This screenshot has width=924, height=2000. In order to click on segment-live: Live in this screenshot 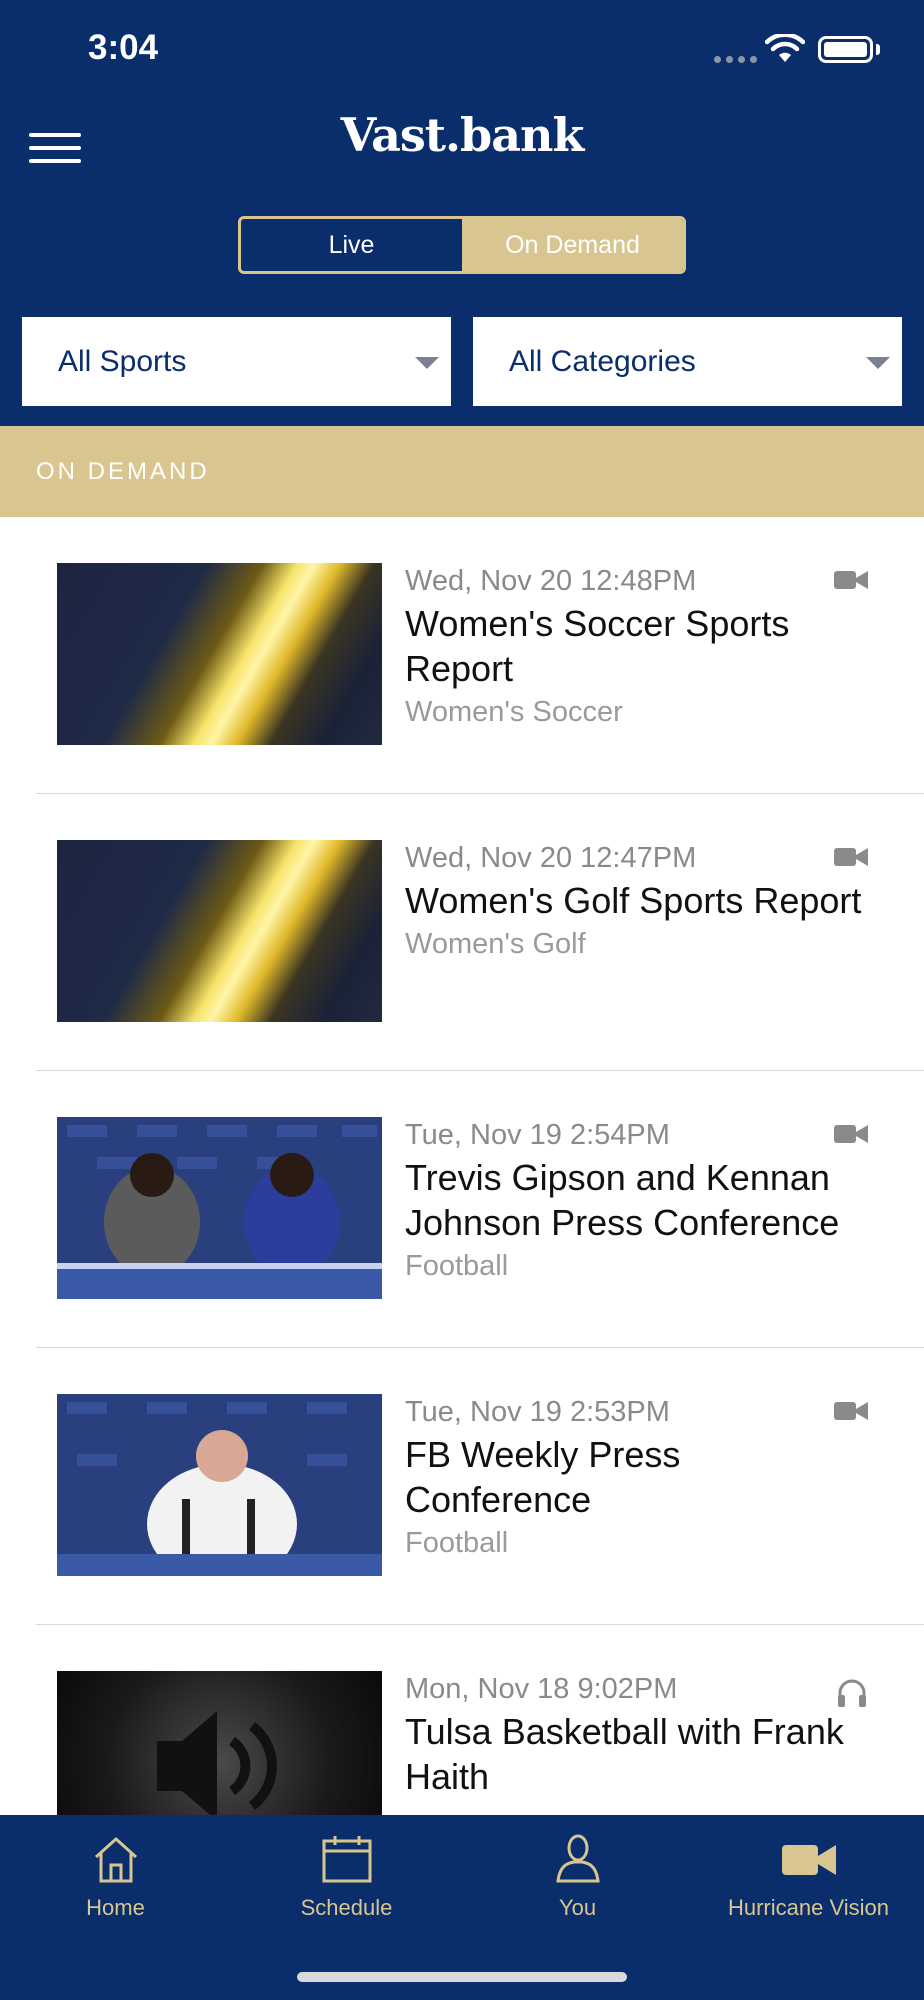, I will do `click(351, 245)`.